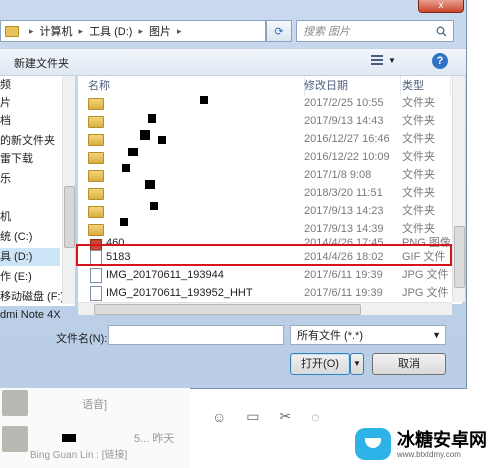 The image size is (500, 468). Describe the element at coordinates (375, 31) in the screenshot. I see `search-input: 搜索 图片` at that location.